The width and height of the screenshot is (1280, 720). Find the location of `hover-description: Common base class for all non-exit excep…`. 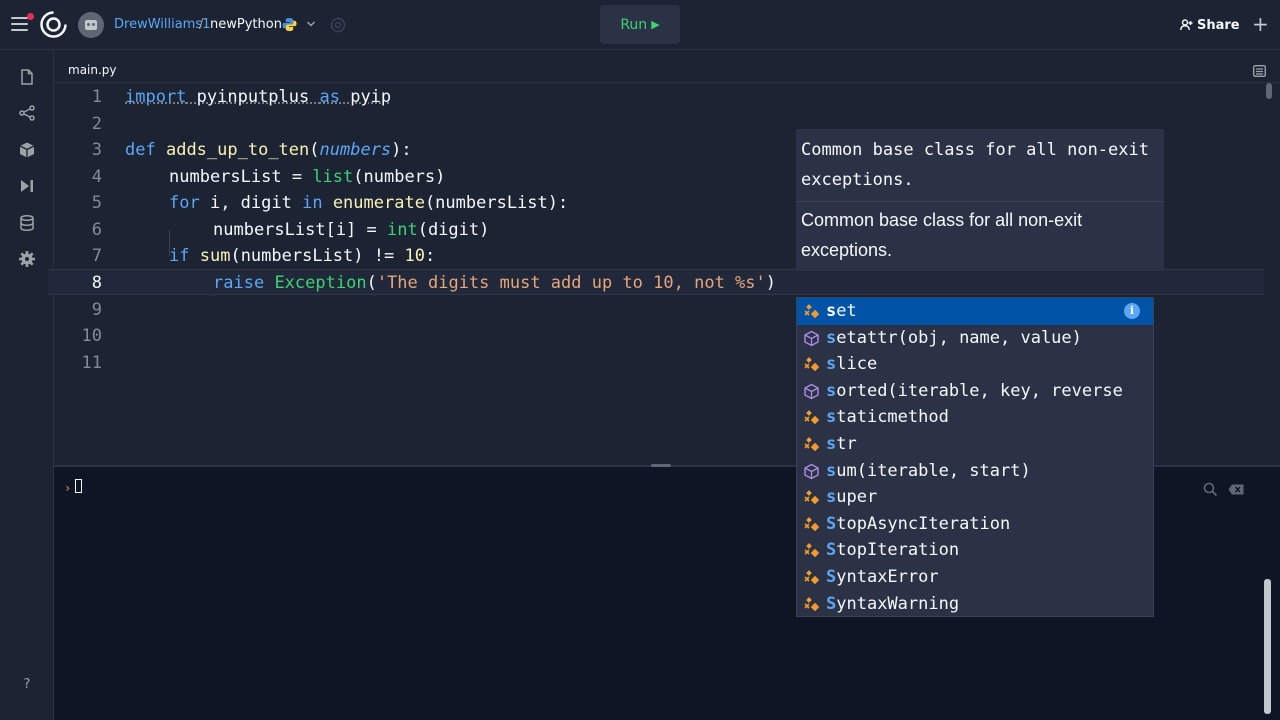

hover-description: Common base class for all non-exit excep… is located at coordinates (942, 235).